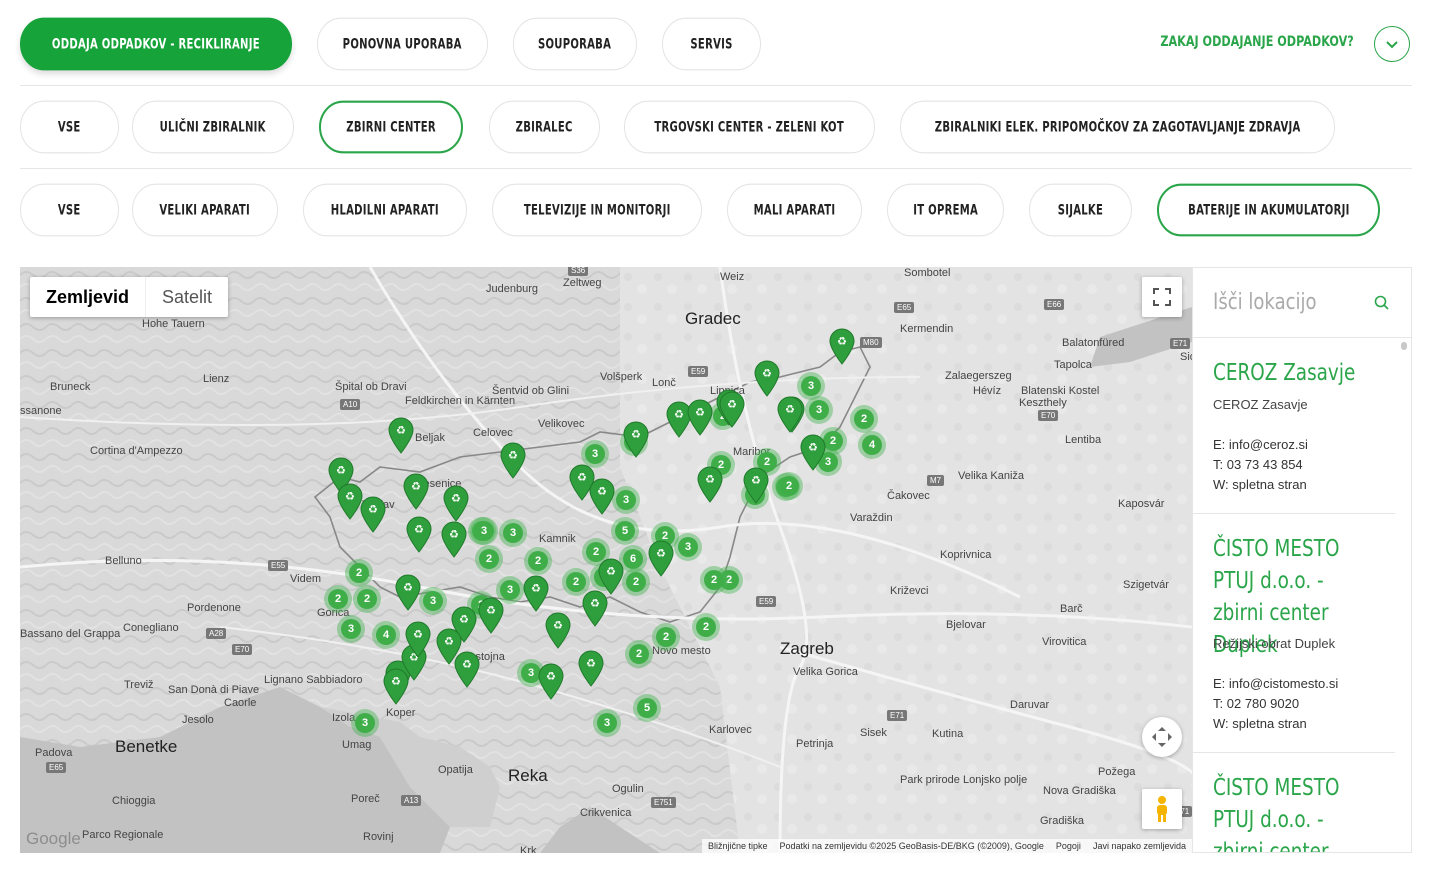 Image resolution: width=1446 pixels, height=874 pixels. I want to click on tab-oddaja-odpadkov: ODDAJA ODPADKOV - RECIKLIRANJE, so click(156, 44).